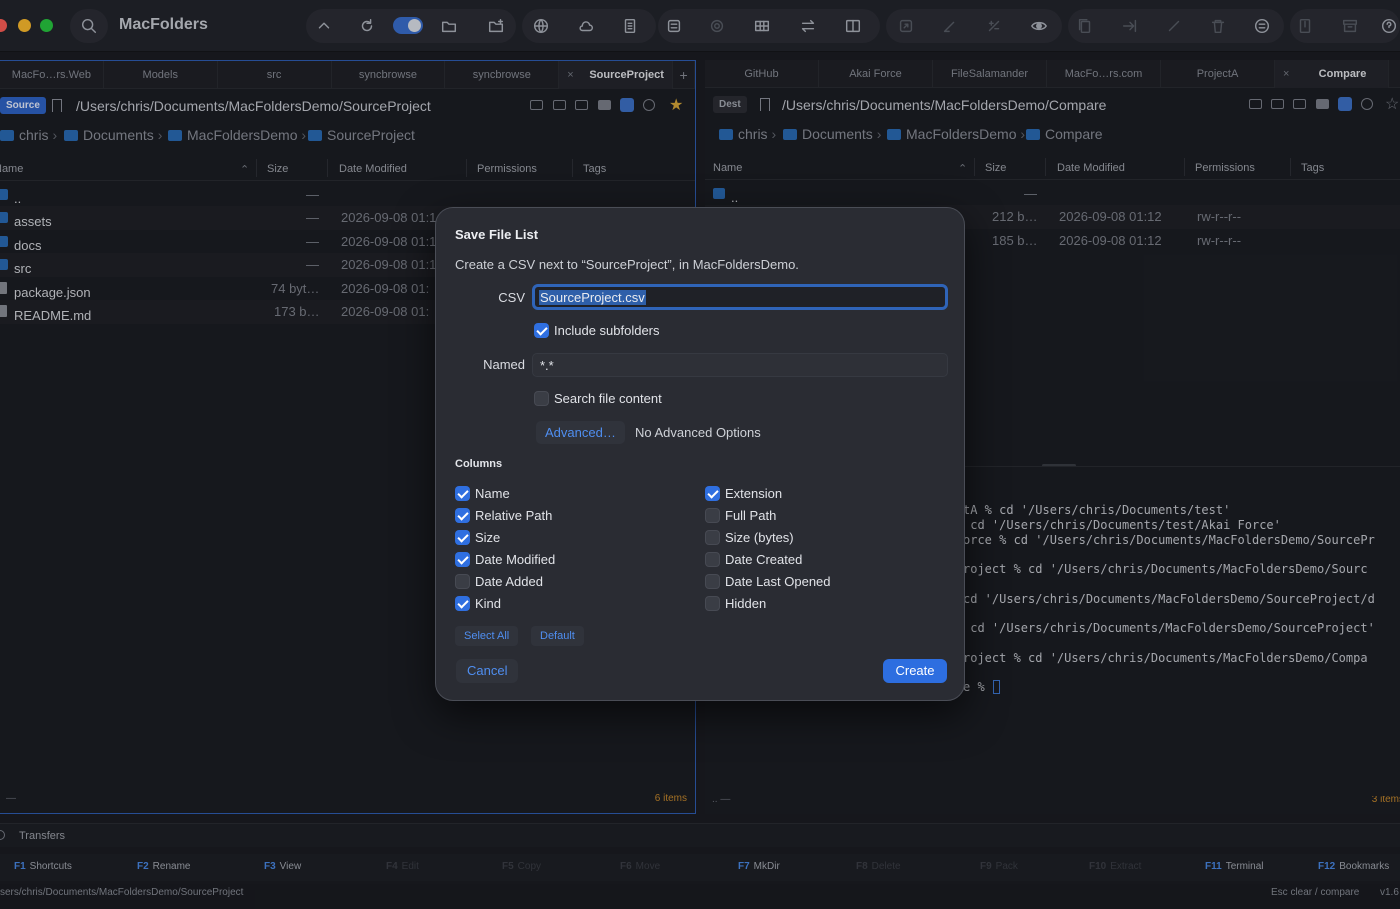  I want to click on column-option-label: Size, so click(488, 537).